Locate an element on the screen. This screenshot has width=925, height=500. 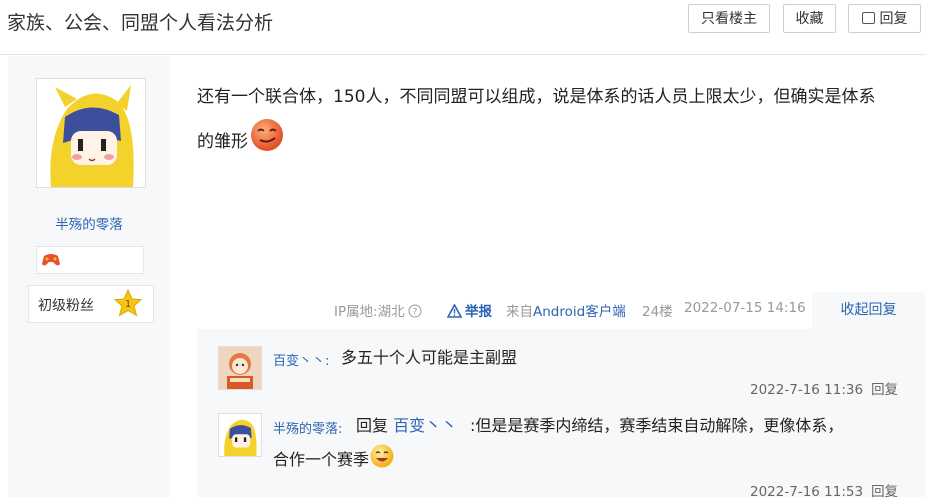
warning-triangle-icon is located at coordinates (454, 310).